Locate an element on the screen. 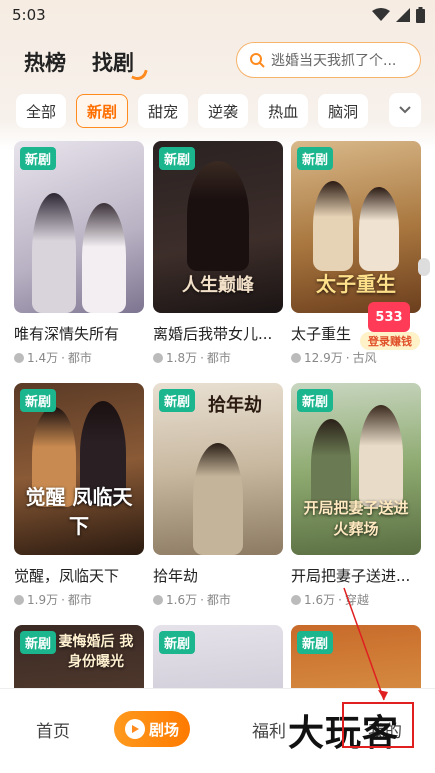  drama-title: 唯有深情失所有 is located at coordinates (67, 334).